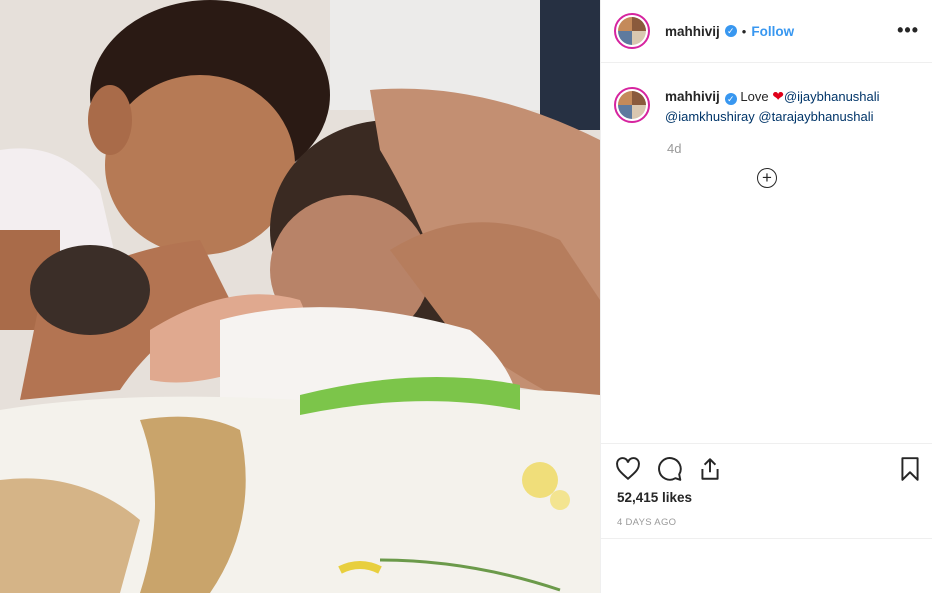  I want to click on caption-avatar, so click(632, 105).